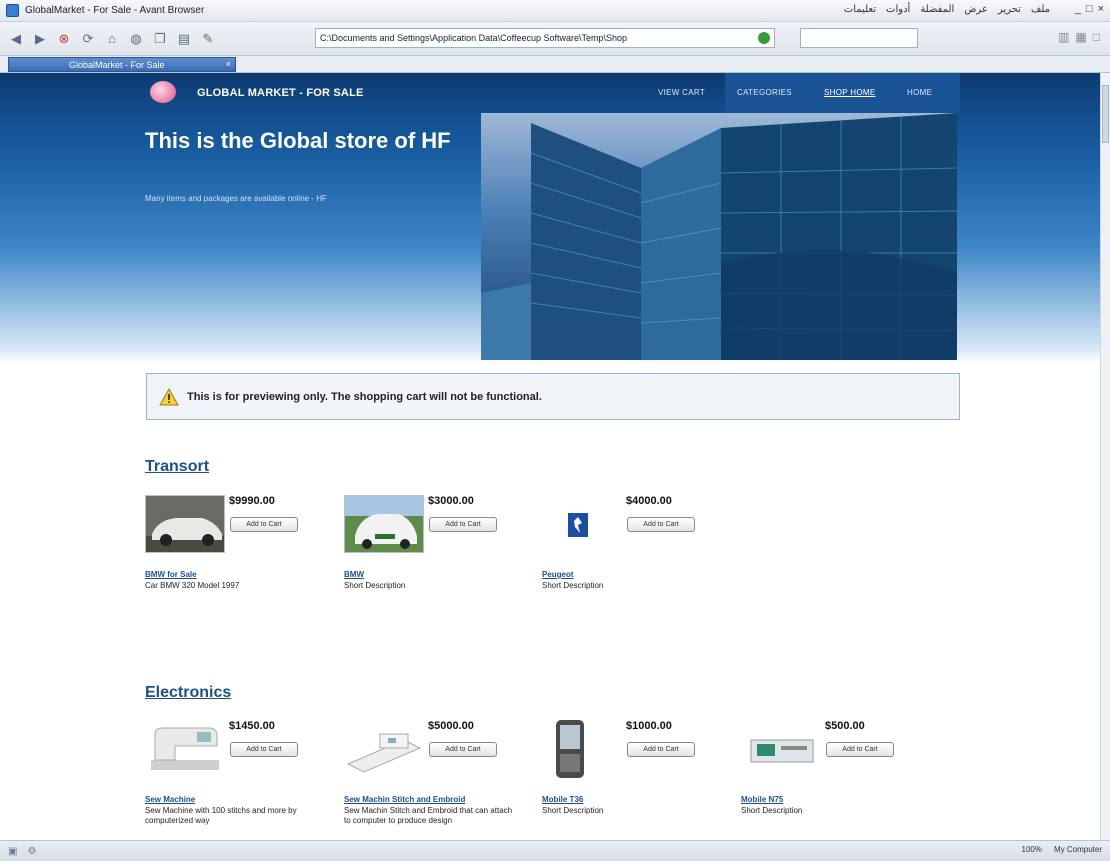 The width and height of the screenshot is (1110, 861). Describe the element at coordinates (169, 396) in the screenshot. I see `warning-icon` at that location.